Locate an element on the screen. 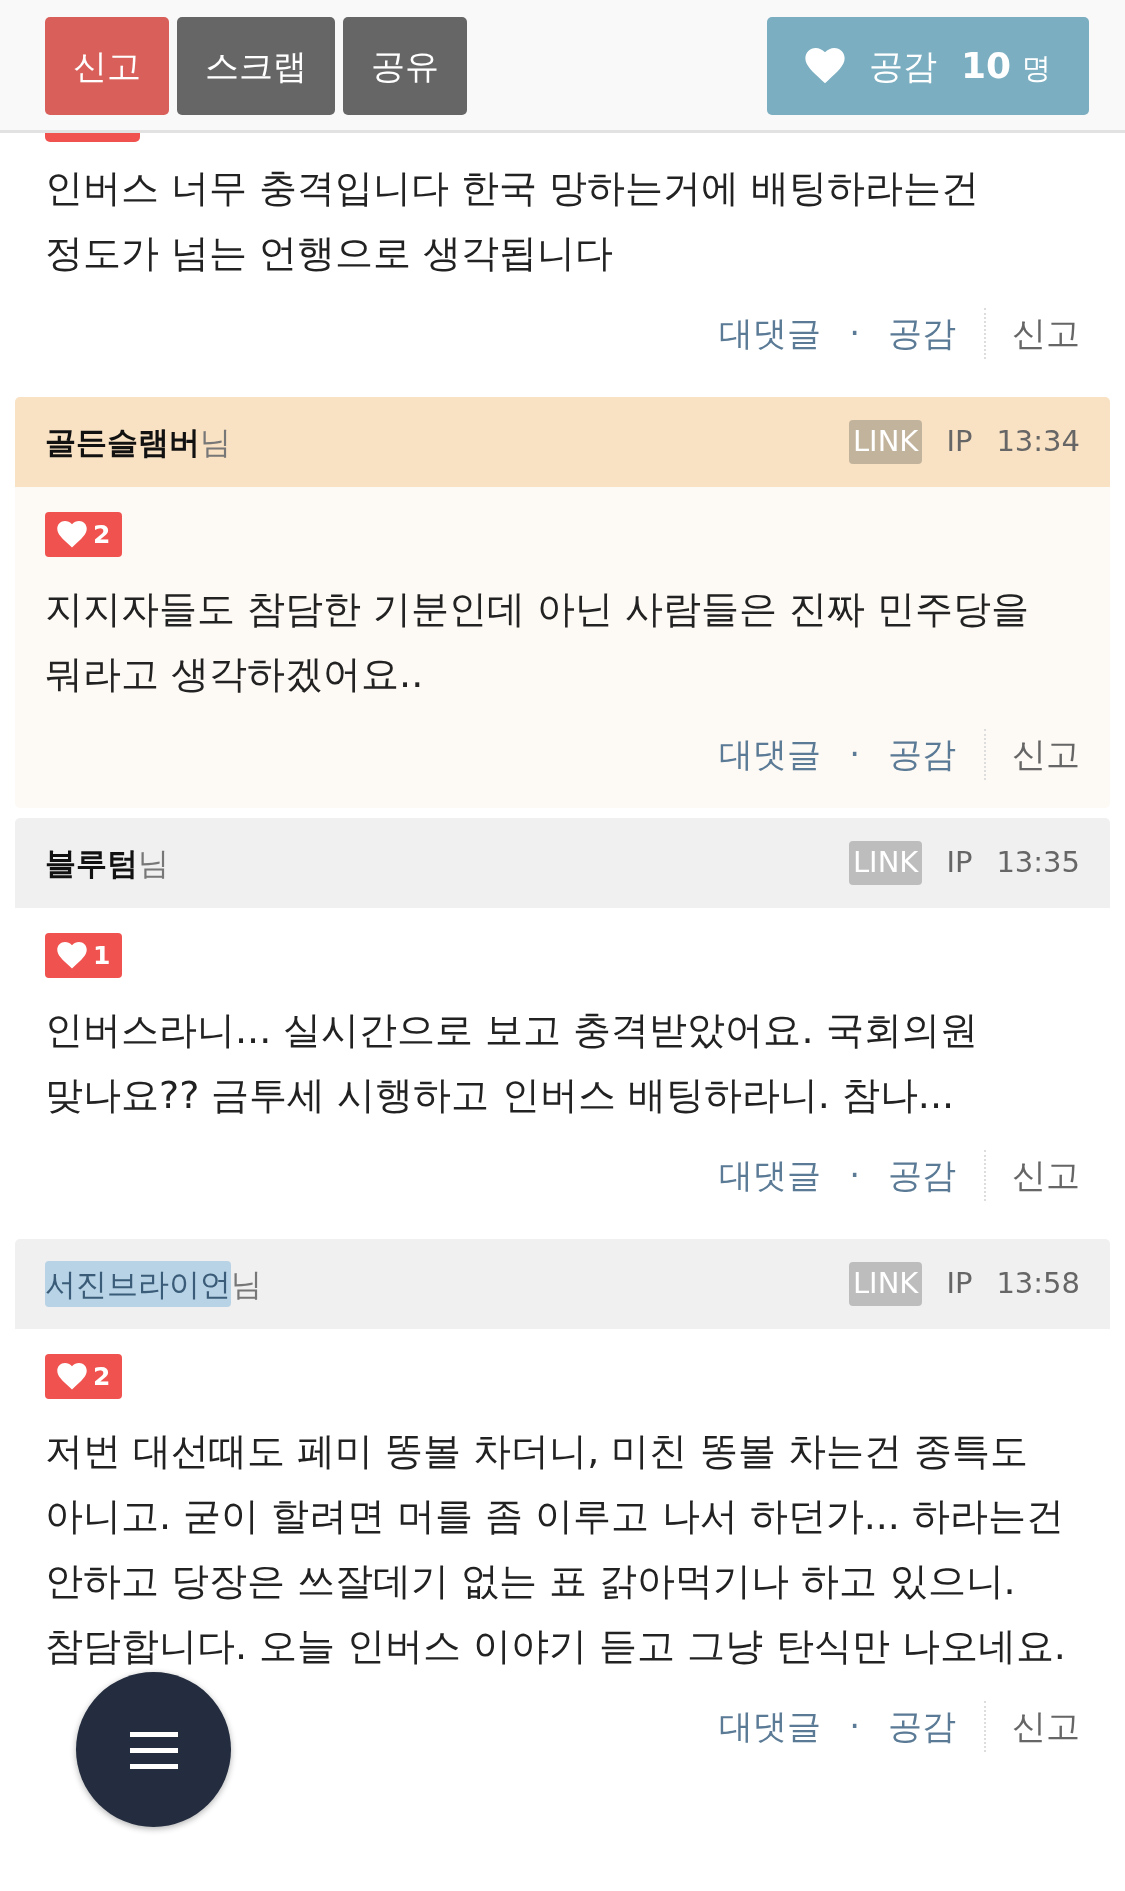  author-name: 블루텀 is located at coordinates (91, 863).